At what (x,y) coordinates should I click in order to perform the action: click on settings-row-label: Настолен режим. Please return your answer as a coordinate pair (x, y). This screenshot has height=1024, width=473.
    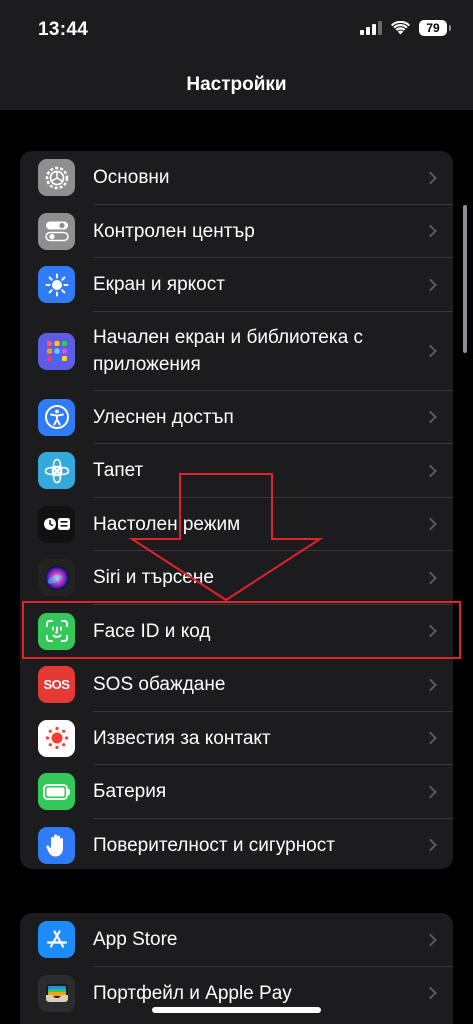
    Looking at the image, I should click on (167, 524).